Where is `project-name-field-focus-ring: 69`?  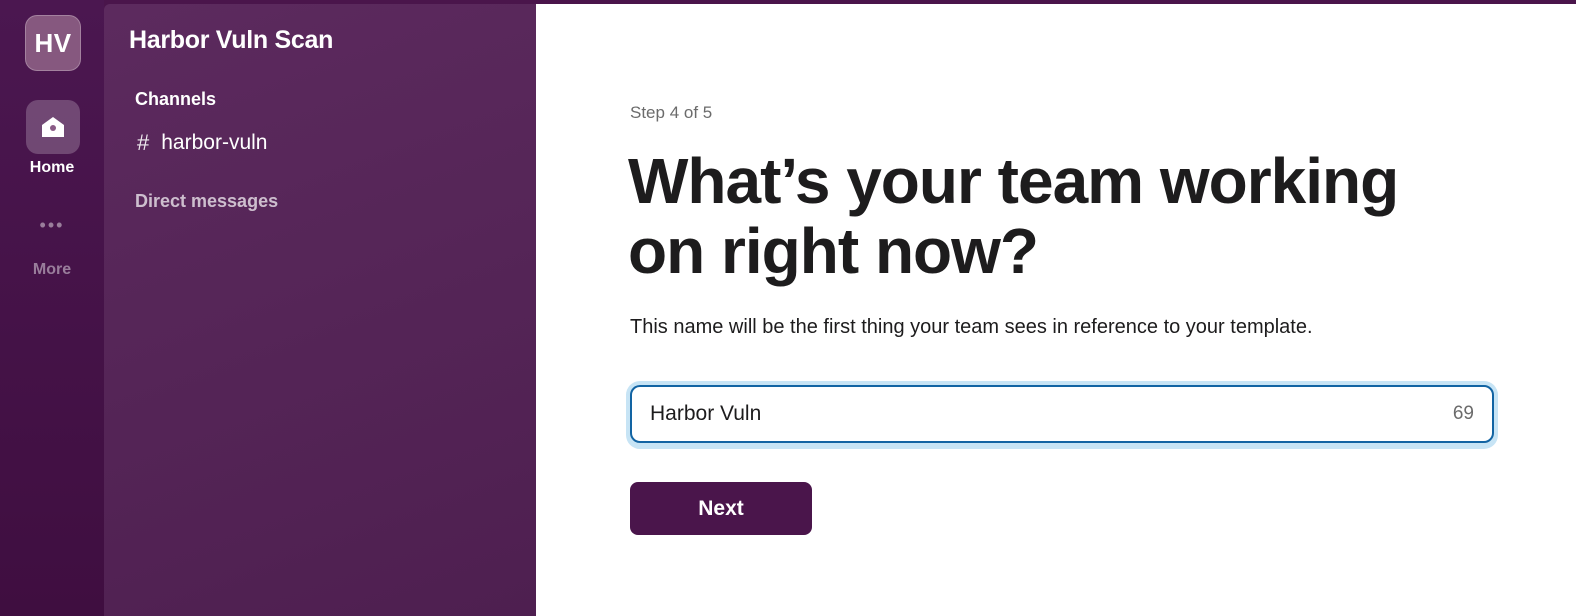
project-name-field-focus-ring: 69 is located at coordinates (1062, 415).